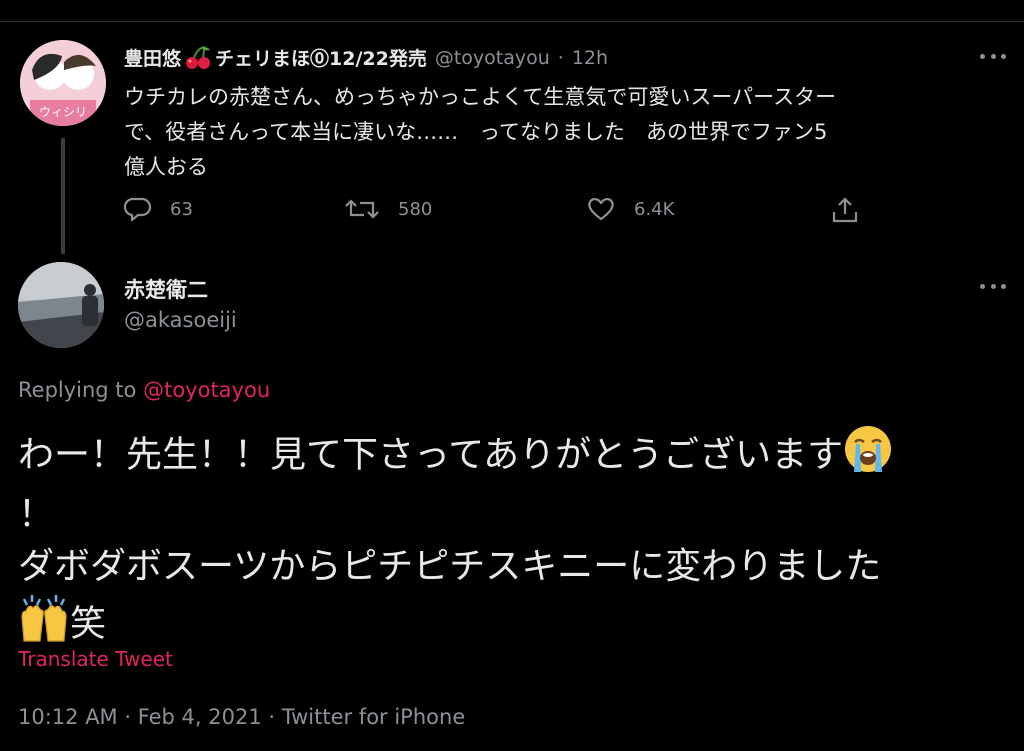 This screenshot has height=751, width=1024. What do you see at coordinates (993, 59) in the screenshot?
I see `parent-more-icon` at bounding box center [993, 59].